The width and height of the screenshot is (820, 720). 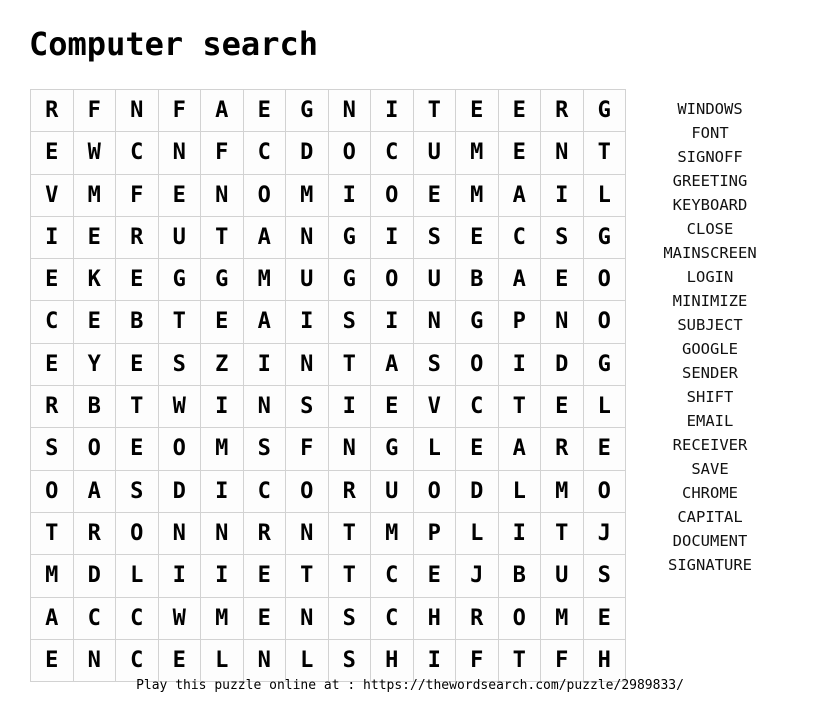 I want to click on word-list-item: CAPITAL, so click(x=710, y=517).